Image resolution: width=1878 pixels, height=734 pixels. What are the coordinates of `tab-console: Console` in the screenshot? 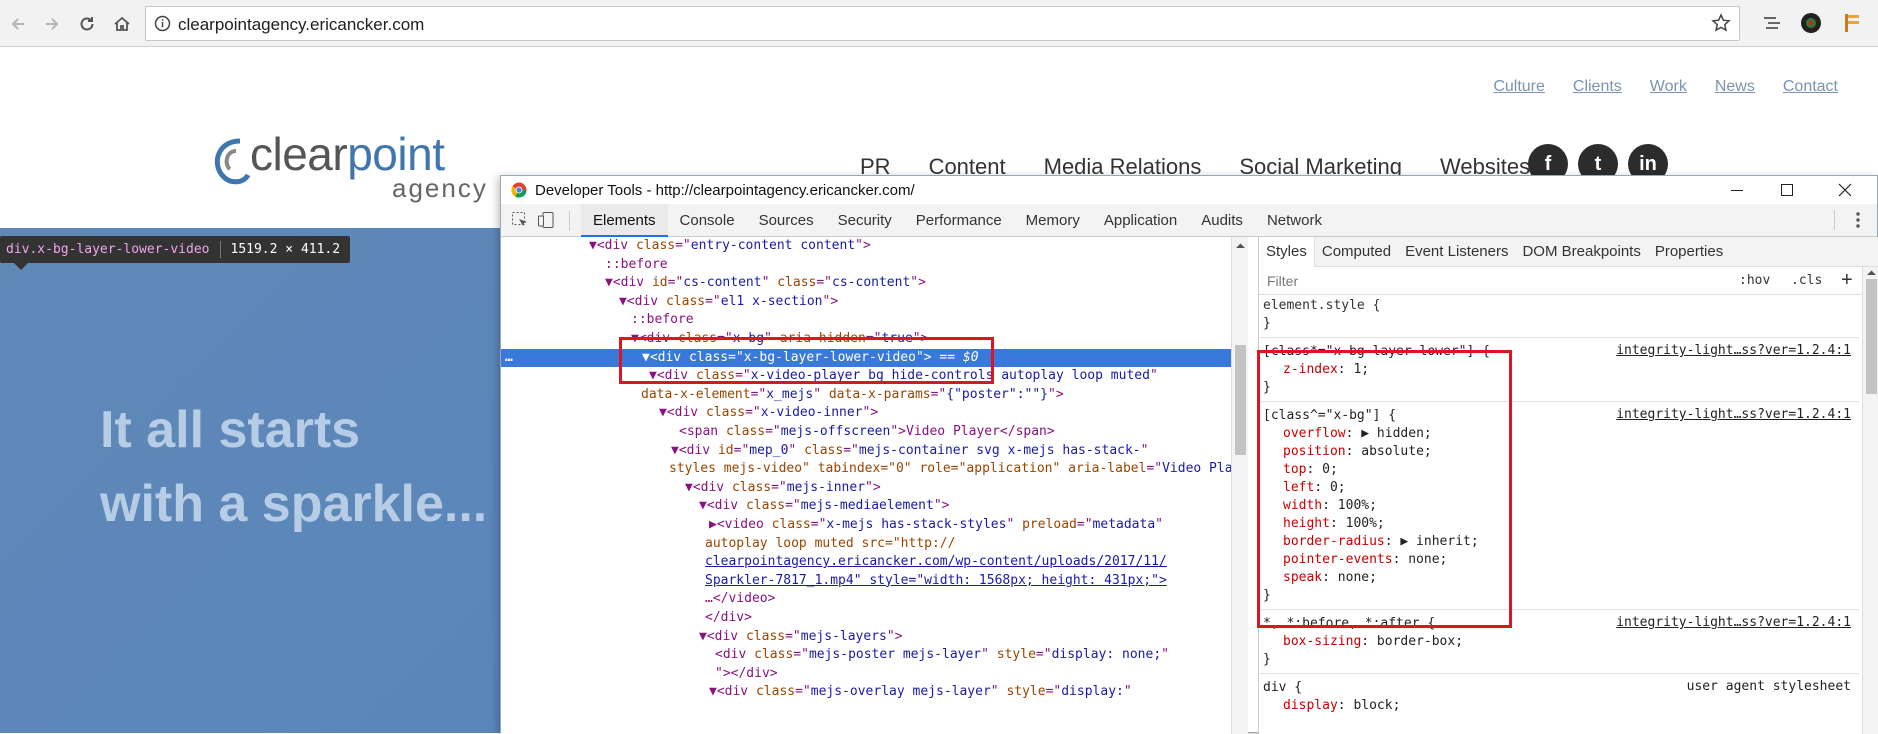 It's located at (707, 220).